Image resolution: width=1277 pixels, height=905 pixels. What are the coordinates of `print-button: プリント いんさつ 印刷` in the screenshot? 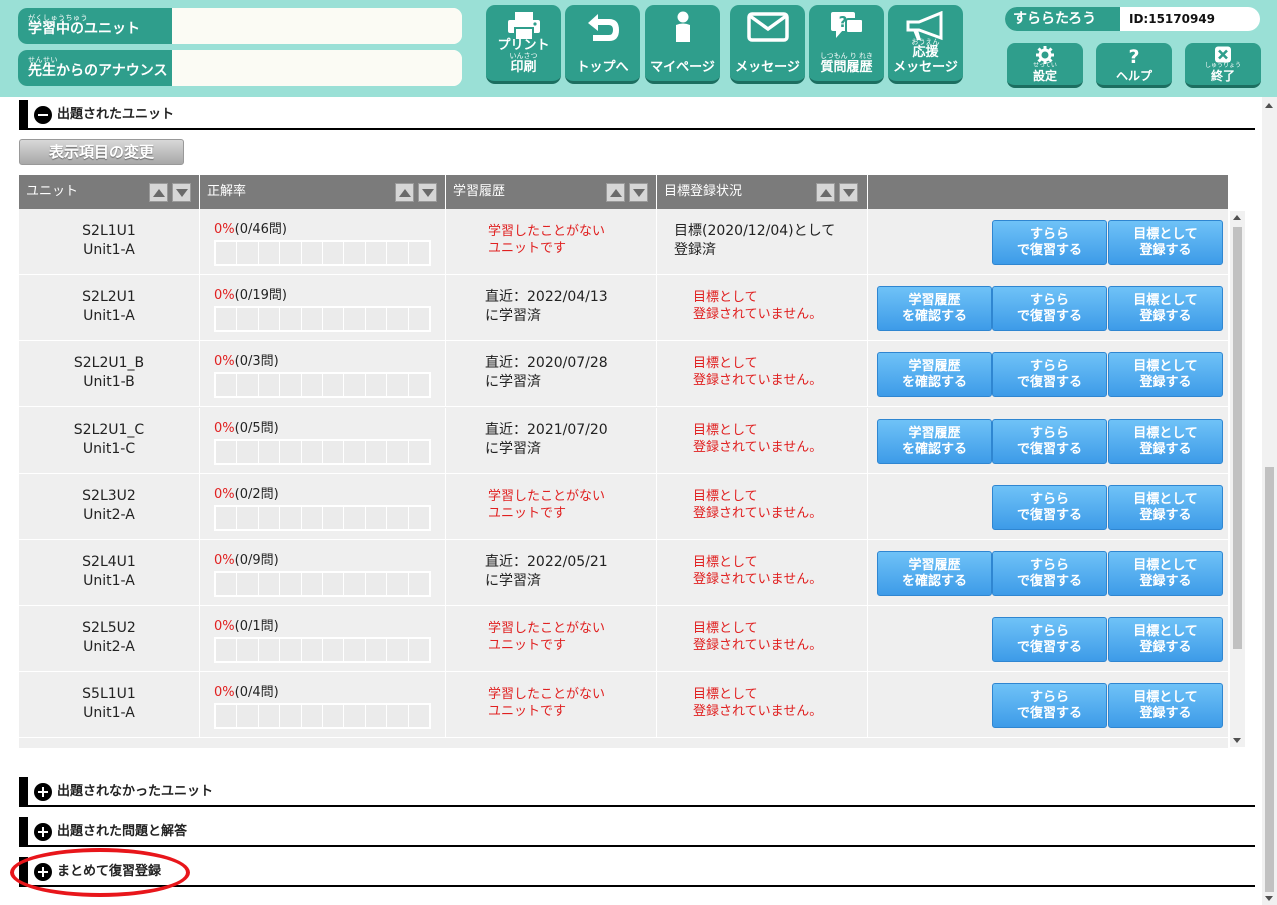 It's located at (523, 44).